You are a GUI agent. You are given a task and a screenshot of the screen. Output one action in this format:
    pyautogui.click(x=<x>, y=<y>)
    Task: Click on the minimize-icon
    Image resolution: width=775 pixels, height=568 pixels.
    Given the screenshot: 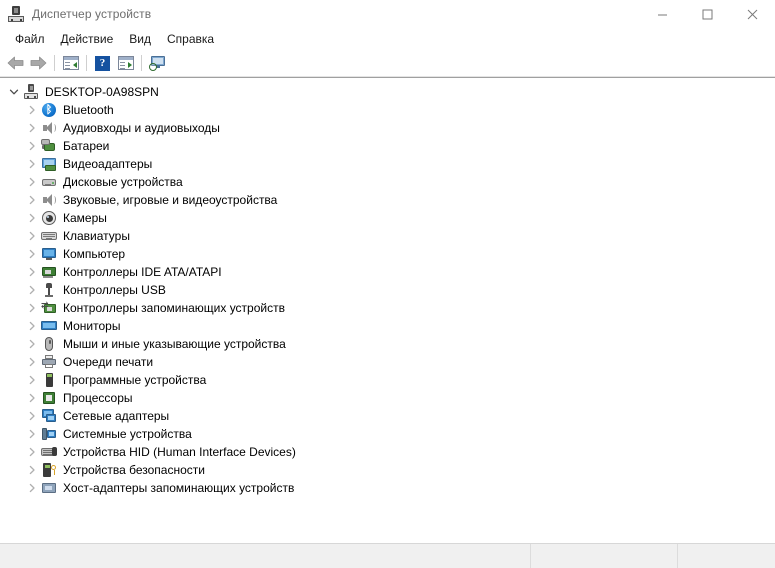 What is the action you would take?
    pyautogui.click(x=662, y=14)
    